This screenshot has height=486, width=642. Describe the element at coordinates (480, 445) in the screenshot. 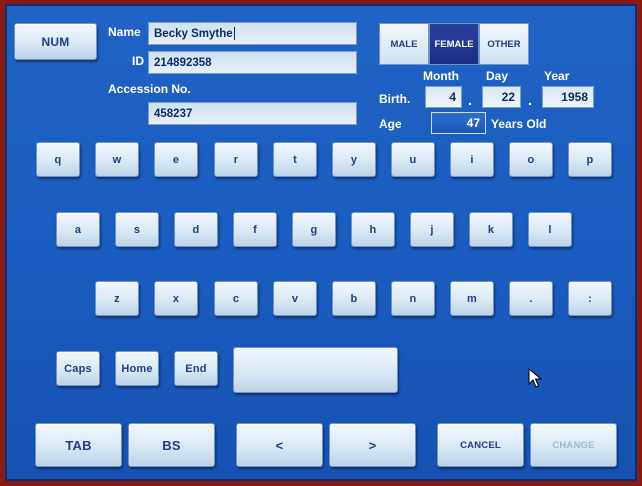

I see `cancel-button: CANCEL` at that location.